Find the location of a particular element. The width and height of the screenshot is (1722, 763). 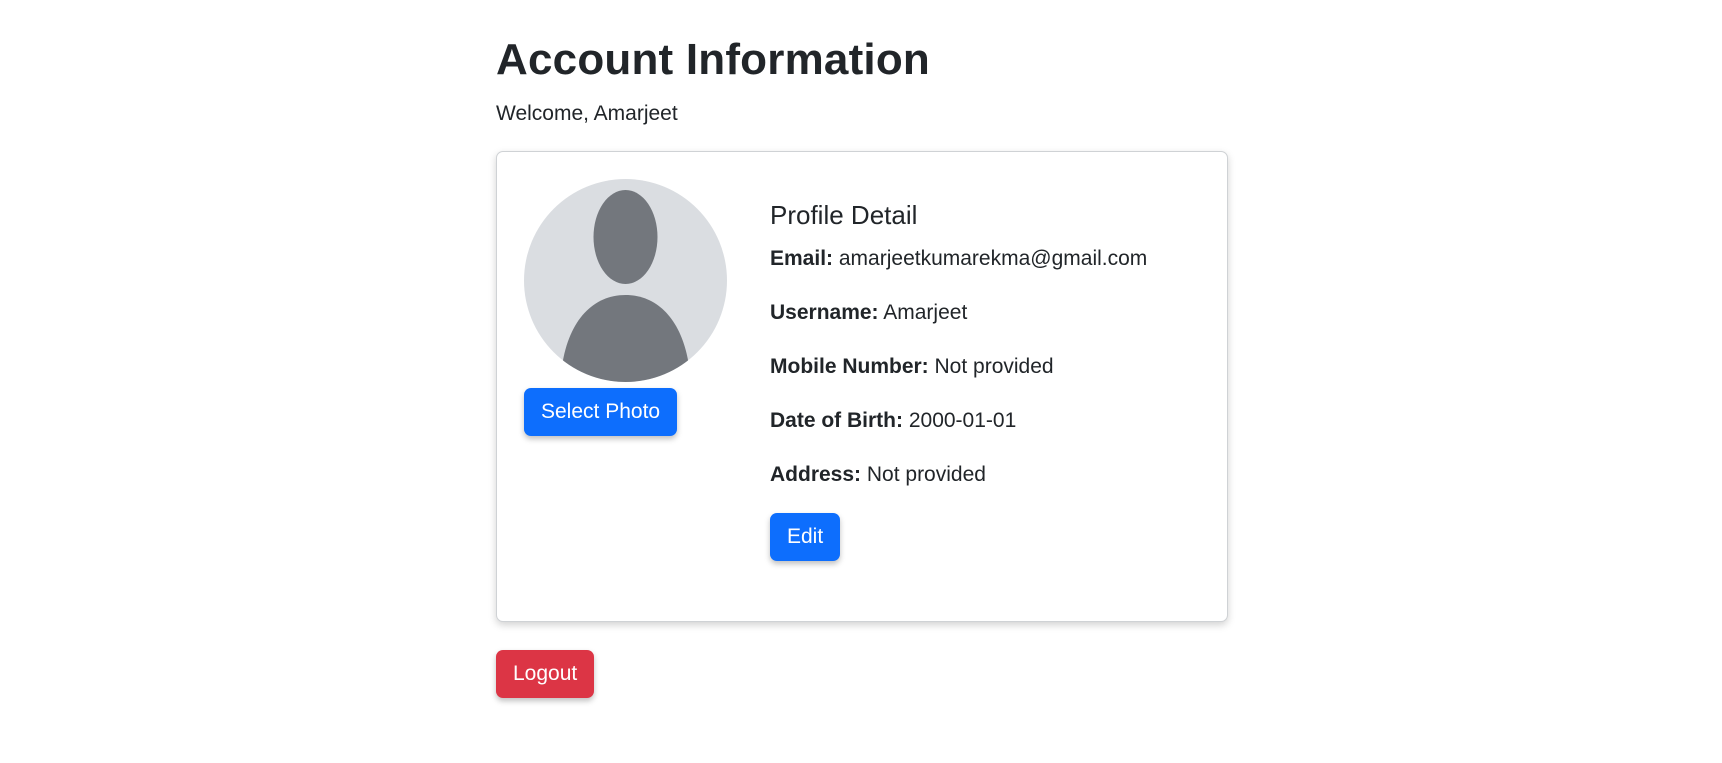

email-value: amarjeetkumarekma@gmail.com is located at coordinates (993, 258).